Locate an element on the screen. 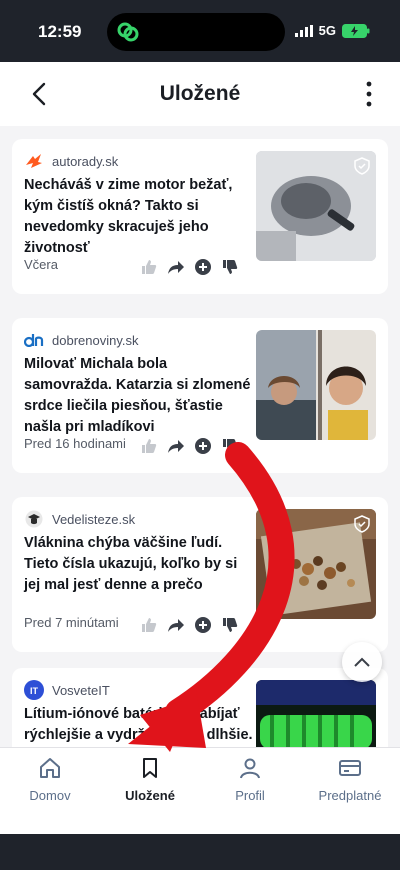  vosveteit-logo-icon: IT is located at coordinates (34, 690).